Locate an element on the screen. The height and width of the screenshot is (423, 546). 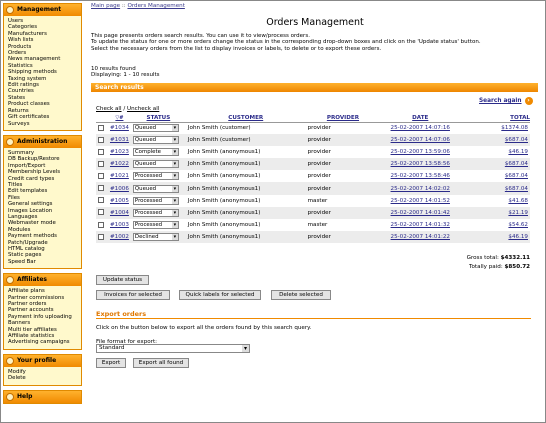
status-select: Complete is located at coordinates (155, 152).